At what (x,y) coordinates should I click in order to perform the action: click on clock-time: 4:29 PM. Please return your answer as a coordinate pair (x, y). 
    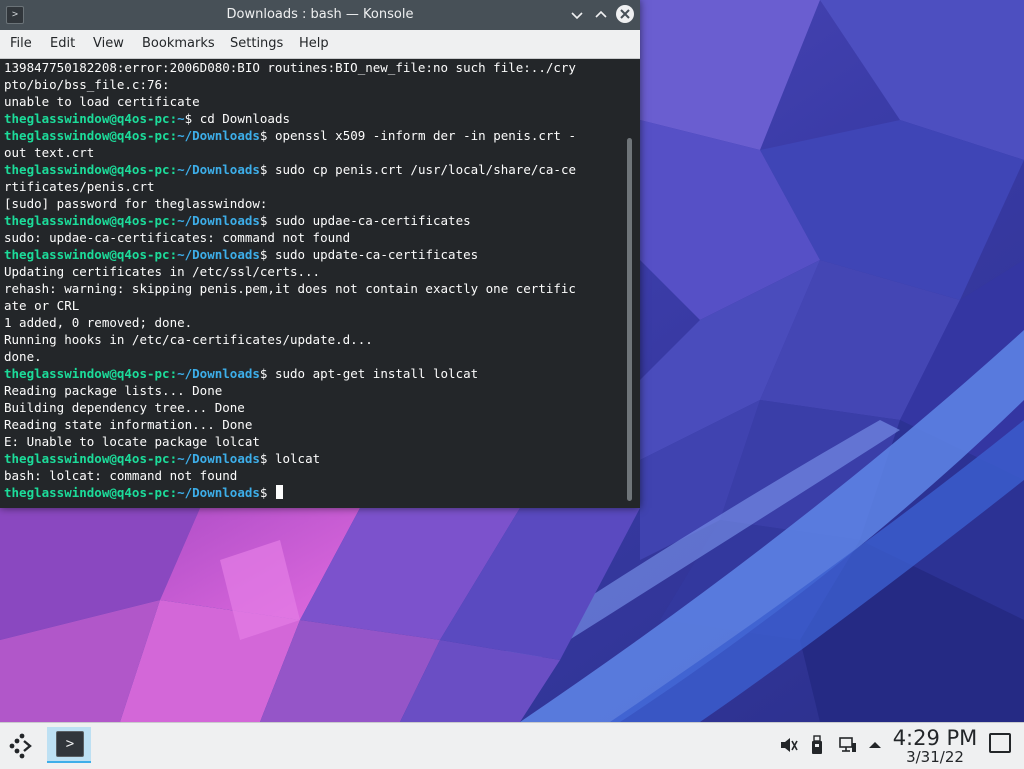
    Looking at the image, I should click on (935, 738).